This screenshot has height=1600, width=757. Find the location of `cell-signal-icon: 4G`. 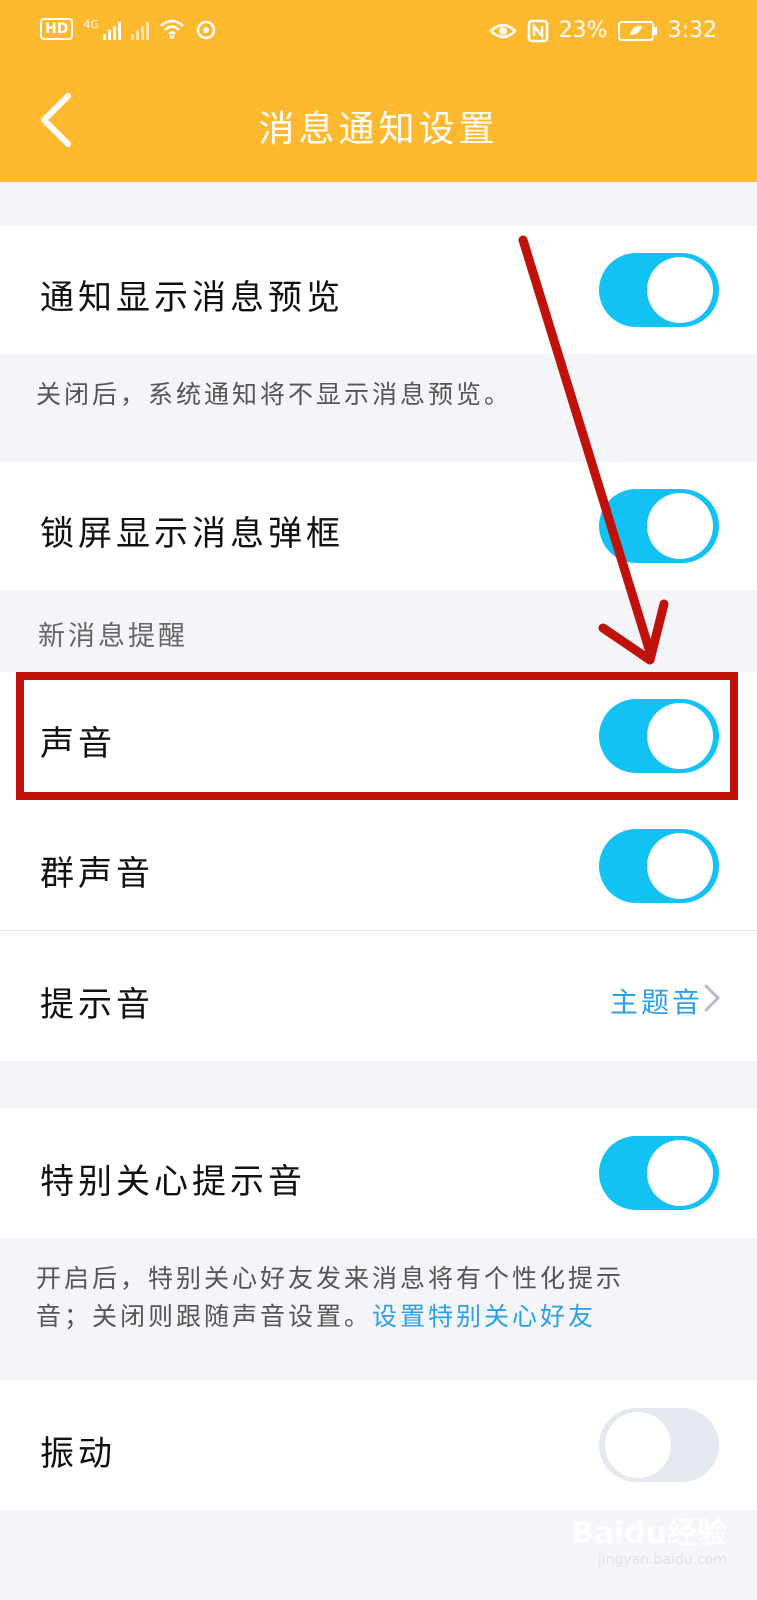

cell-signal-icon: 4G is located at coordinates (102, 29).